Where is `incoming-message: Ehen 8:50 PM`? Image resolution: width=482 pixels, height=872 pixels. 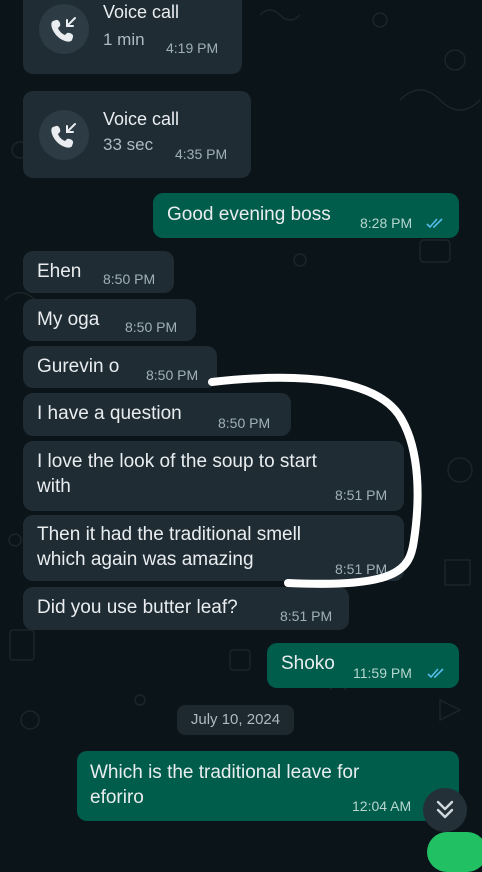
incoming-message: Ehen 8:50 PM is located at coordinates (98, 272).